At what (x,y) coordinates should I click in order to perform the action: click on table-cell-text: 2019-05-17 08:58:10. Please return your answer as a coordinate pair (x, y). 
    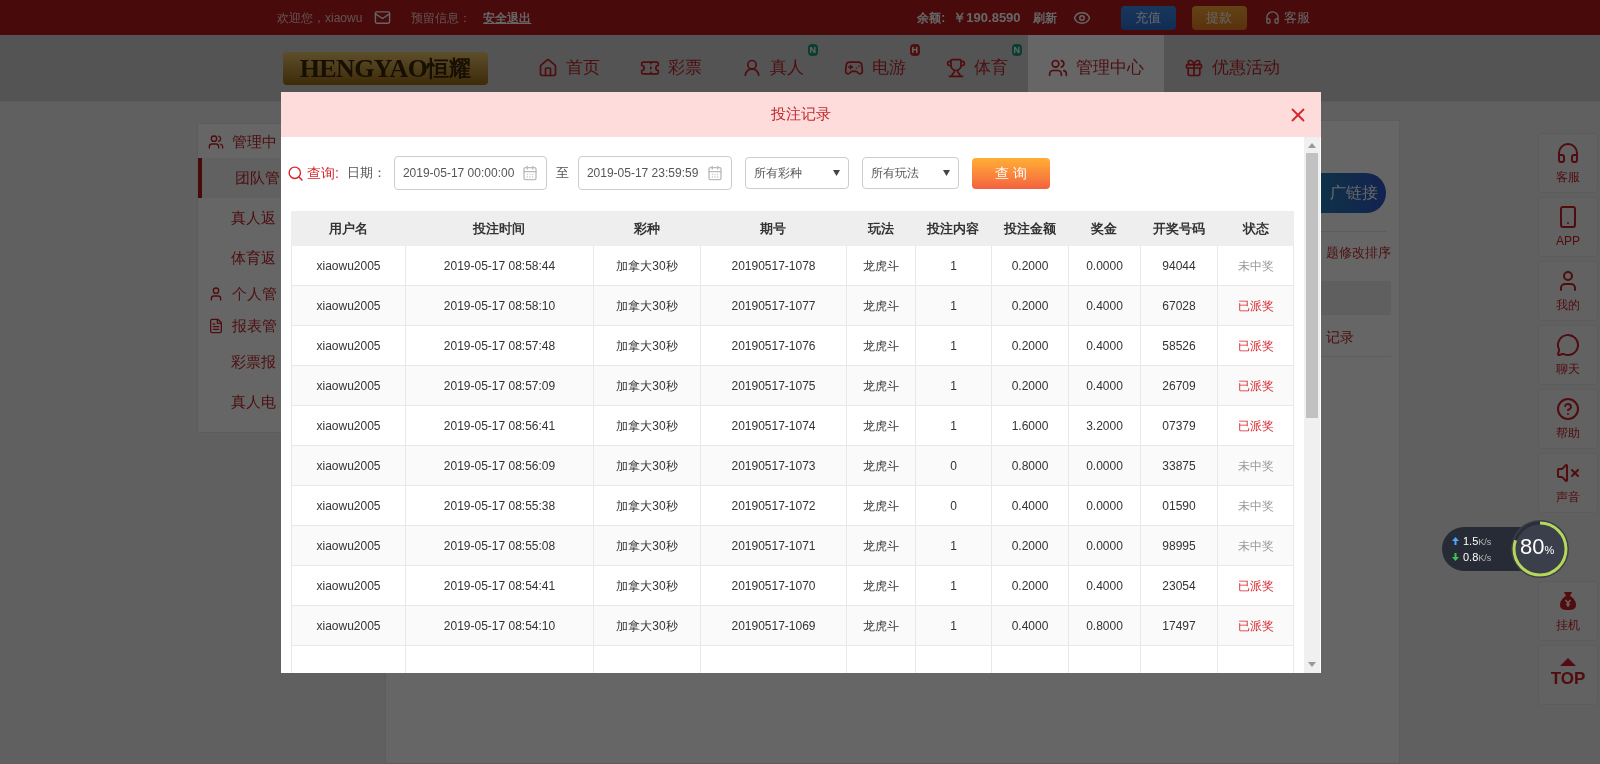
    Looking at the image, I should click on (499, 306).